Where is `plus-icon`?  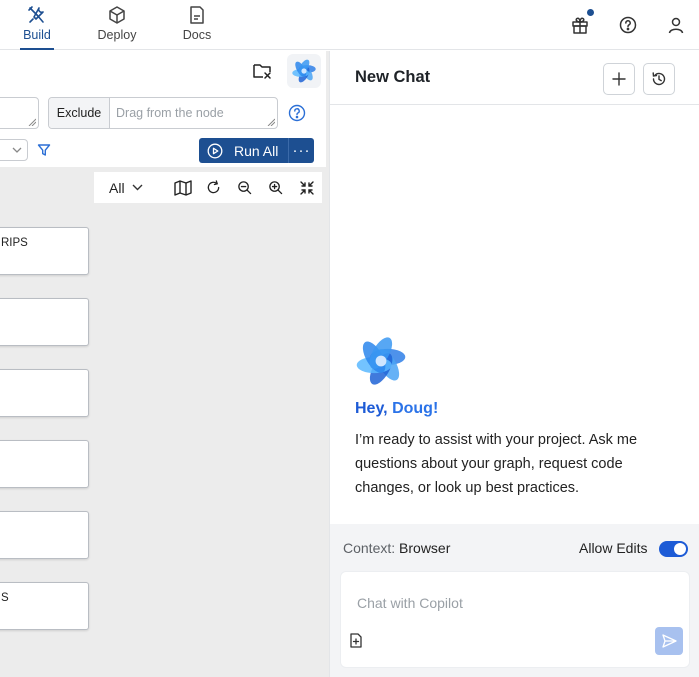
plus-icon is located at coordinates (619, 79).